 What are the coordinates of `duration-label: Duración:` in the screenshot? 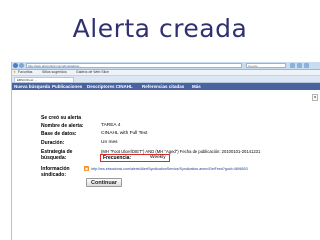 It's located at (53, 143).